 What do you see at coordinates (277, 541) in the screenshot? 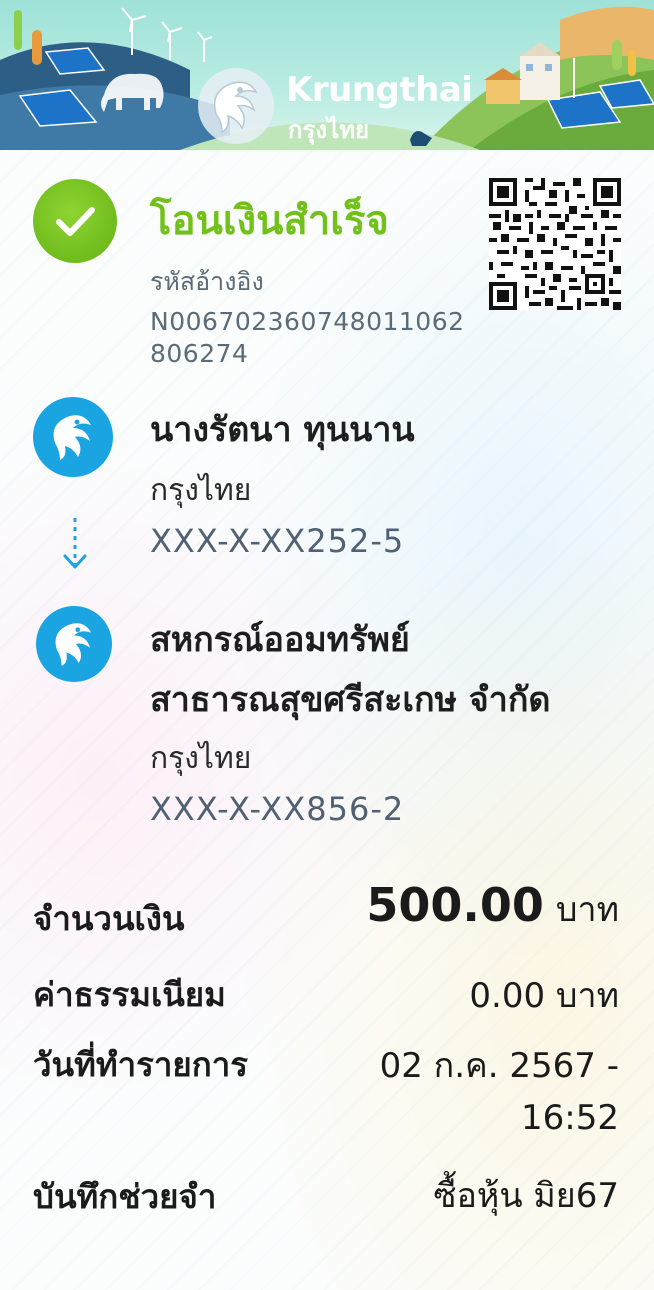
I see `sender-account: XXX-X-XX252-5` at bounding box center [277, 541].